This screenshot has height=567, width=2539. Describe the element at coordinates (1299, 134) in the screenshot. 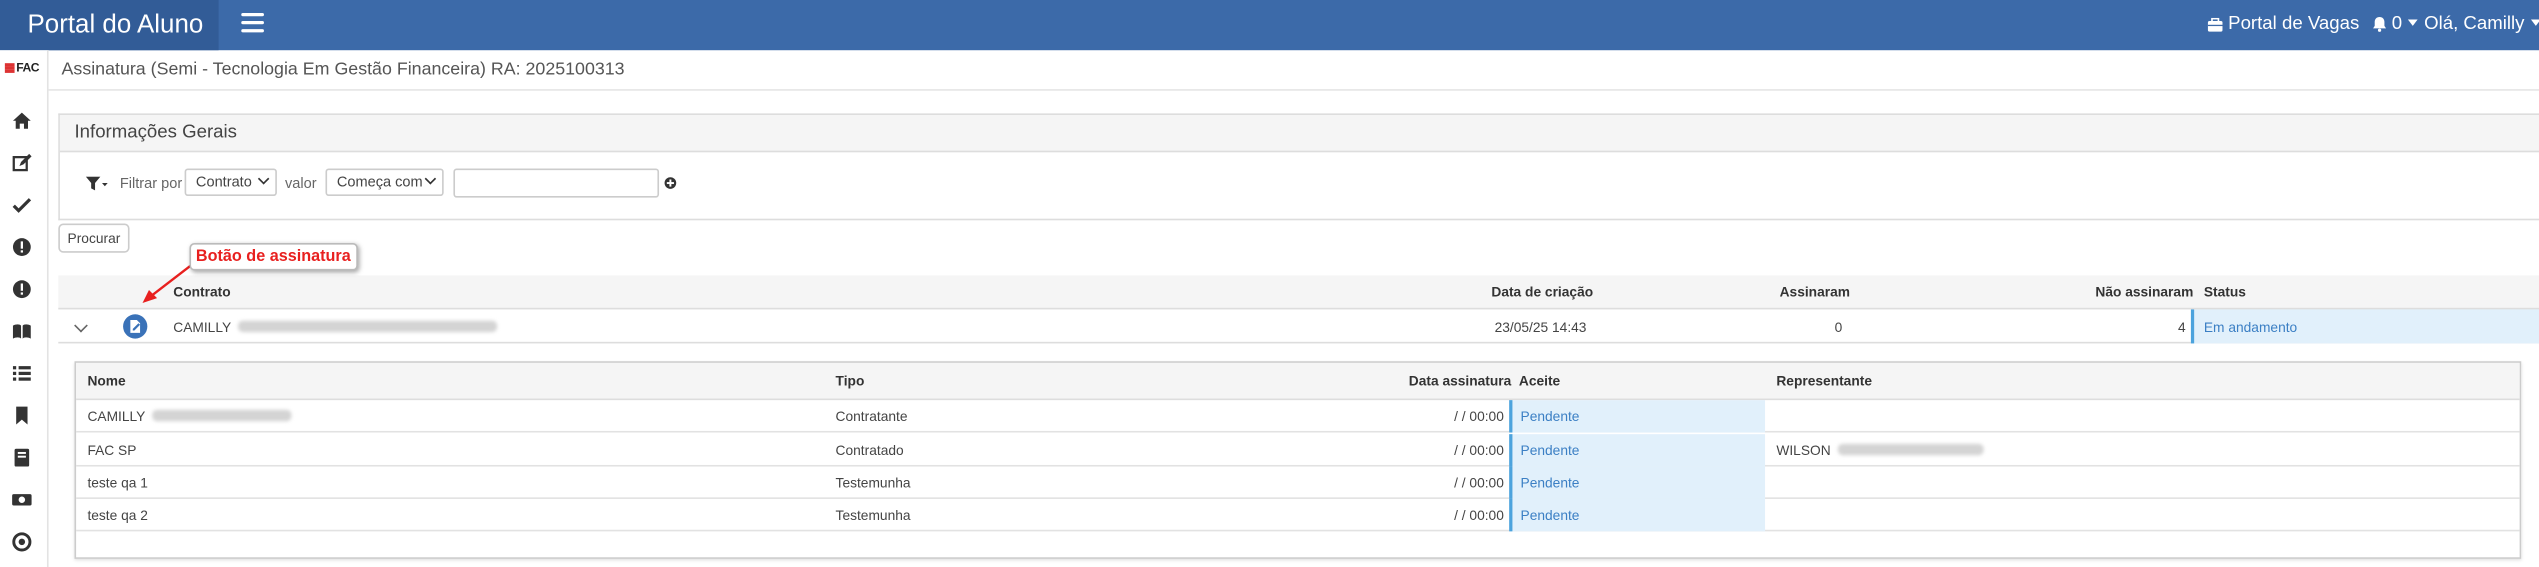

I see `panel-title: Informações Gerais` at that location.